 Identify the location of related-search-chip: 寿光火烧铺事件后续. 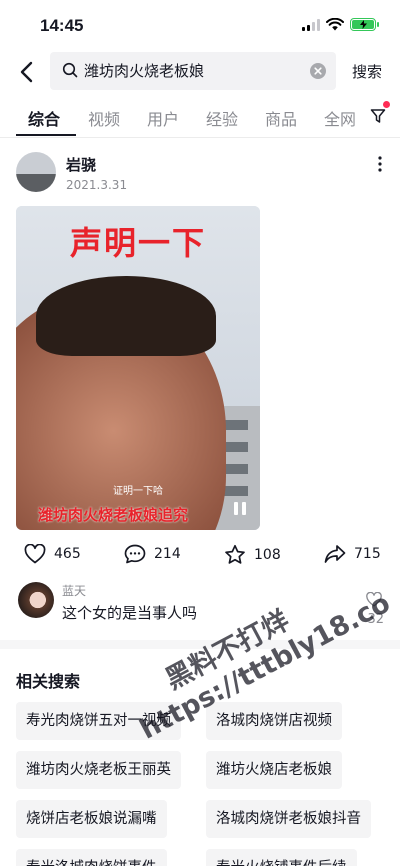
(281, 857).